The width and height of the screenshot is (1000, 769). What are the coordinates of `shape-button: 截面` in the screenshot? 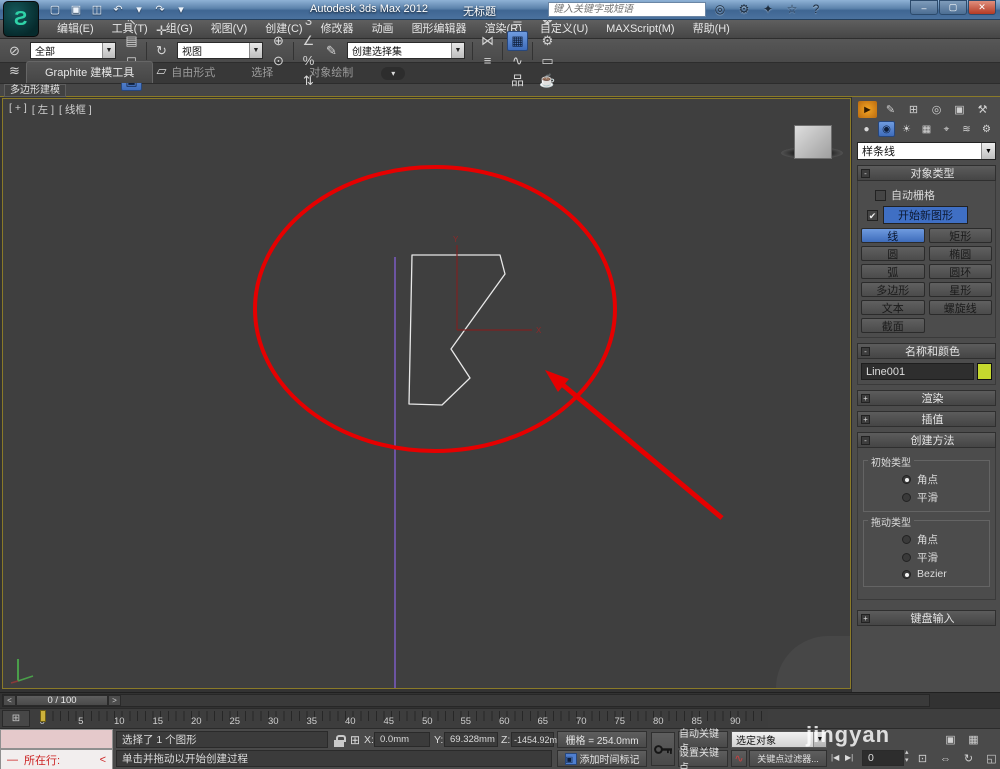 It's located at (893, 325).